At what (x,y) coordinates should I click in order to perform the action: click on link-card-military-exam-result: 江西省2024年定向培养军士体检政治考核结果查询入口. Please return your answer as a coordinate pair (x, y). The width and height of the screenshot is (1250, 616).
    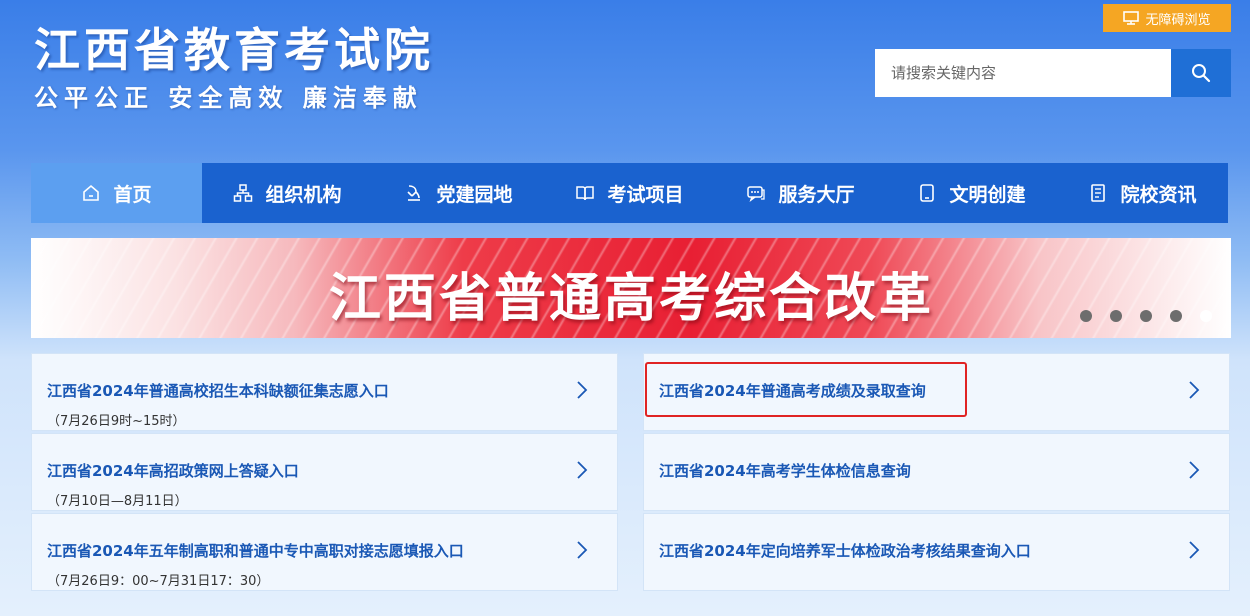
    Looking at the image, I should click on (936, 552).